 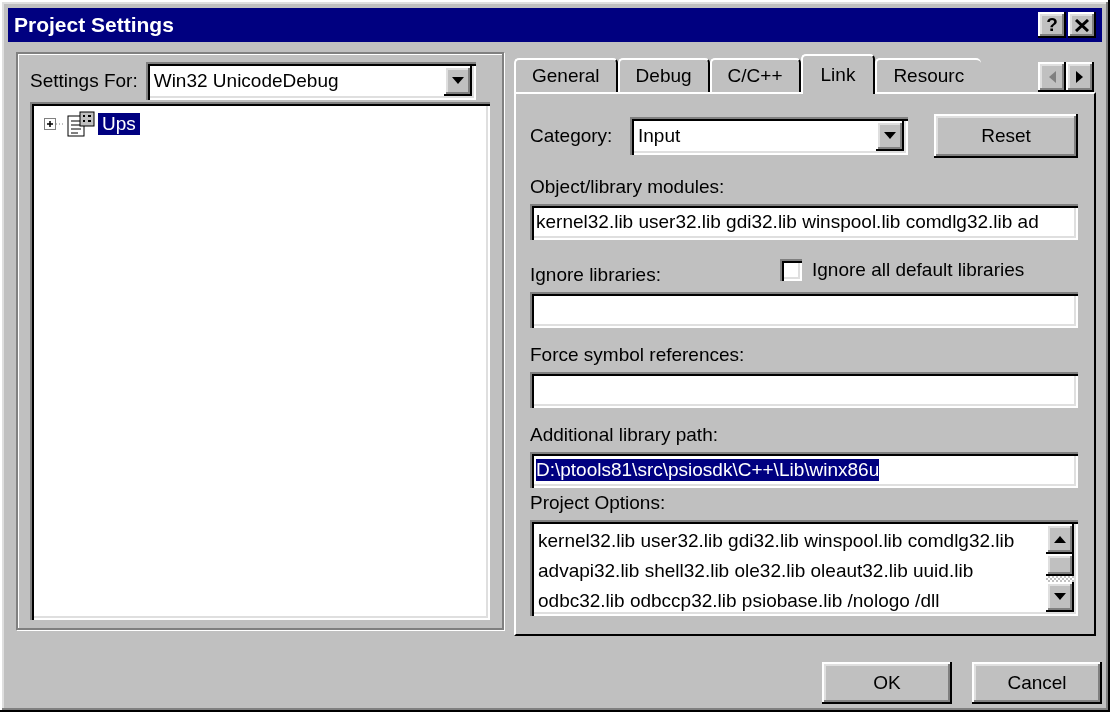 I want to click on scroll-left-button, so click(x=1052, y=77).